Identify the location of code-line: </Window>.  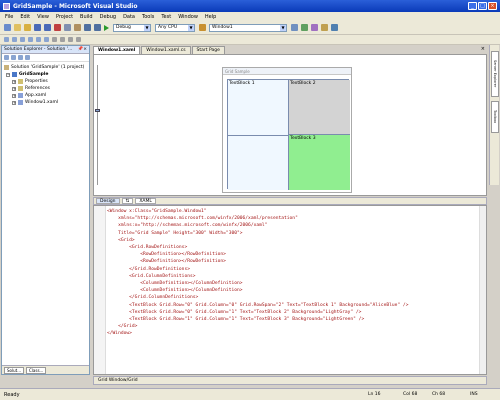
(257, 333).